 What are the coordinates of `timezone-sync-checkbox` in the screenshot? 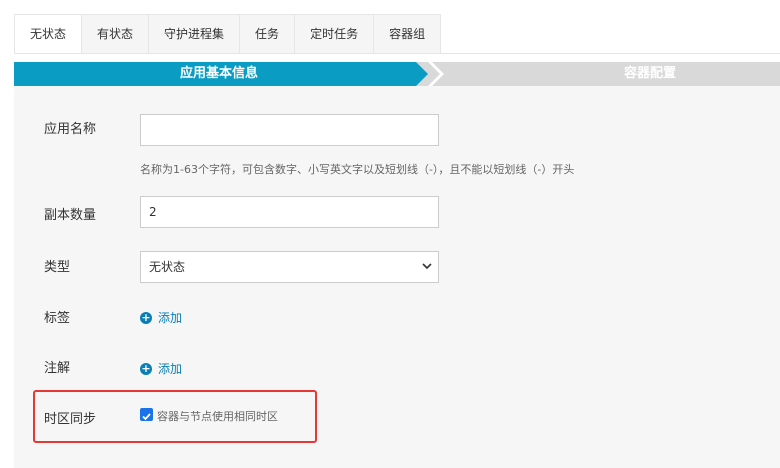 It's located at (146, 414).